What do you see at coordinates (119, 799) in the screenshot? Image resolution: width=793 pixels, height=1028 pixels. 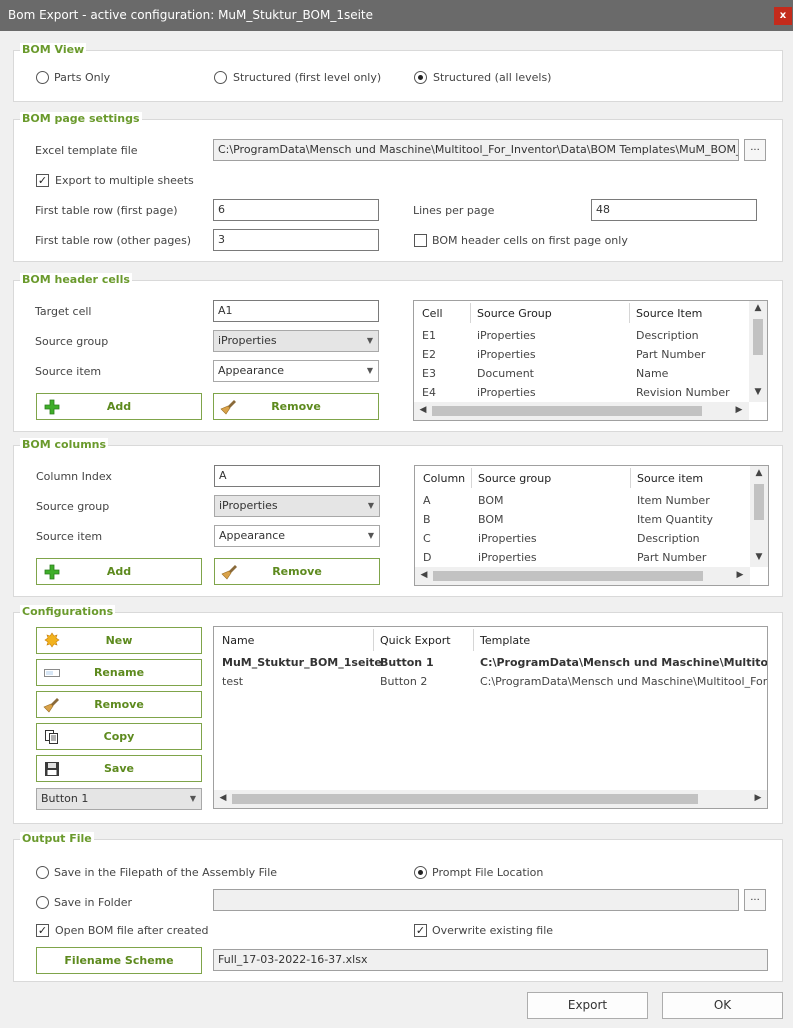 I see `quick-export-button-select: Button 1 ▼` at bounding box center [119, 799].